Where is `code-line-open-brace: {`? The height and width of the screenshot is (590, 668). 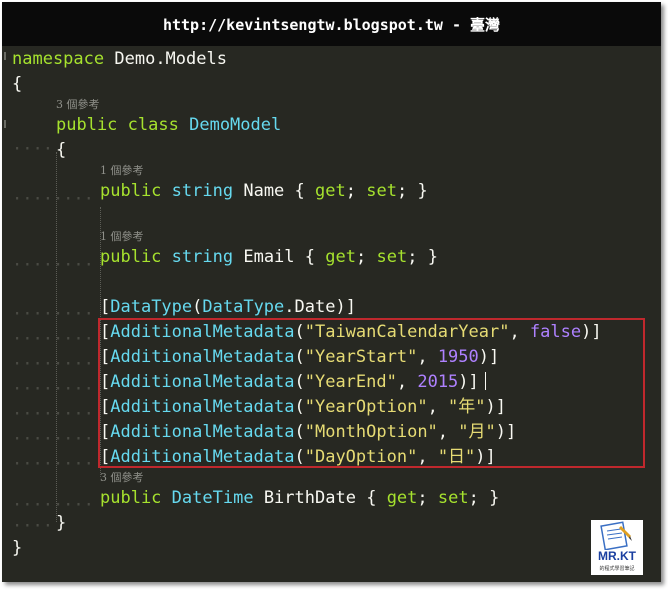 code-line-open-brace: { is located at coordinates (17, 84).